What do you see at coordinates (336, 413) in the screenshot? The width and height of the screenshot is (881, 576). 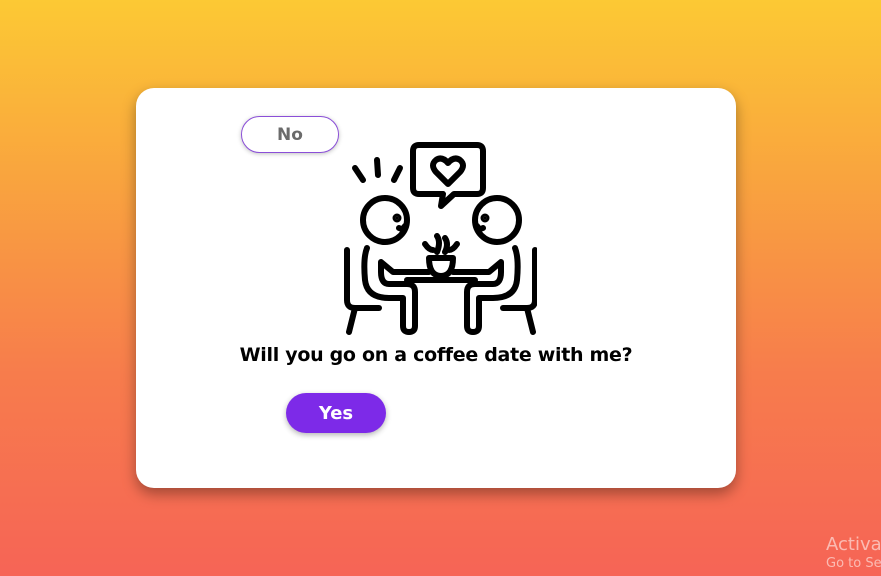 I see `yes-button: Yes` at bounding box center [336, 413].